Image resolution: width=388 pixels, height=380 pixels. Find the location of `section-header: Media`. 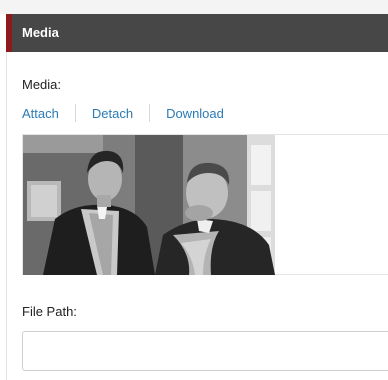

section-header: Media is located at coordinates (197, 33).